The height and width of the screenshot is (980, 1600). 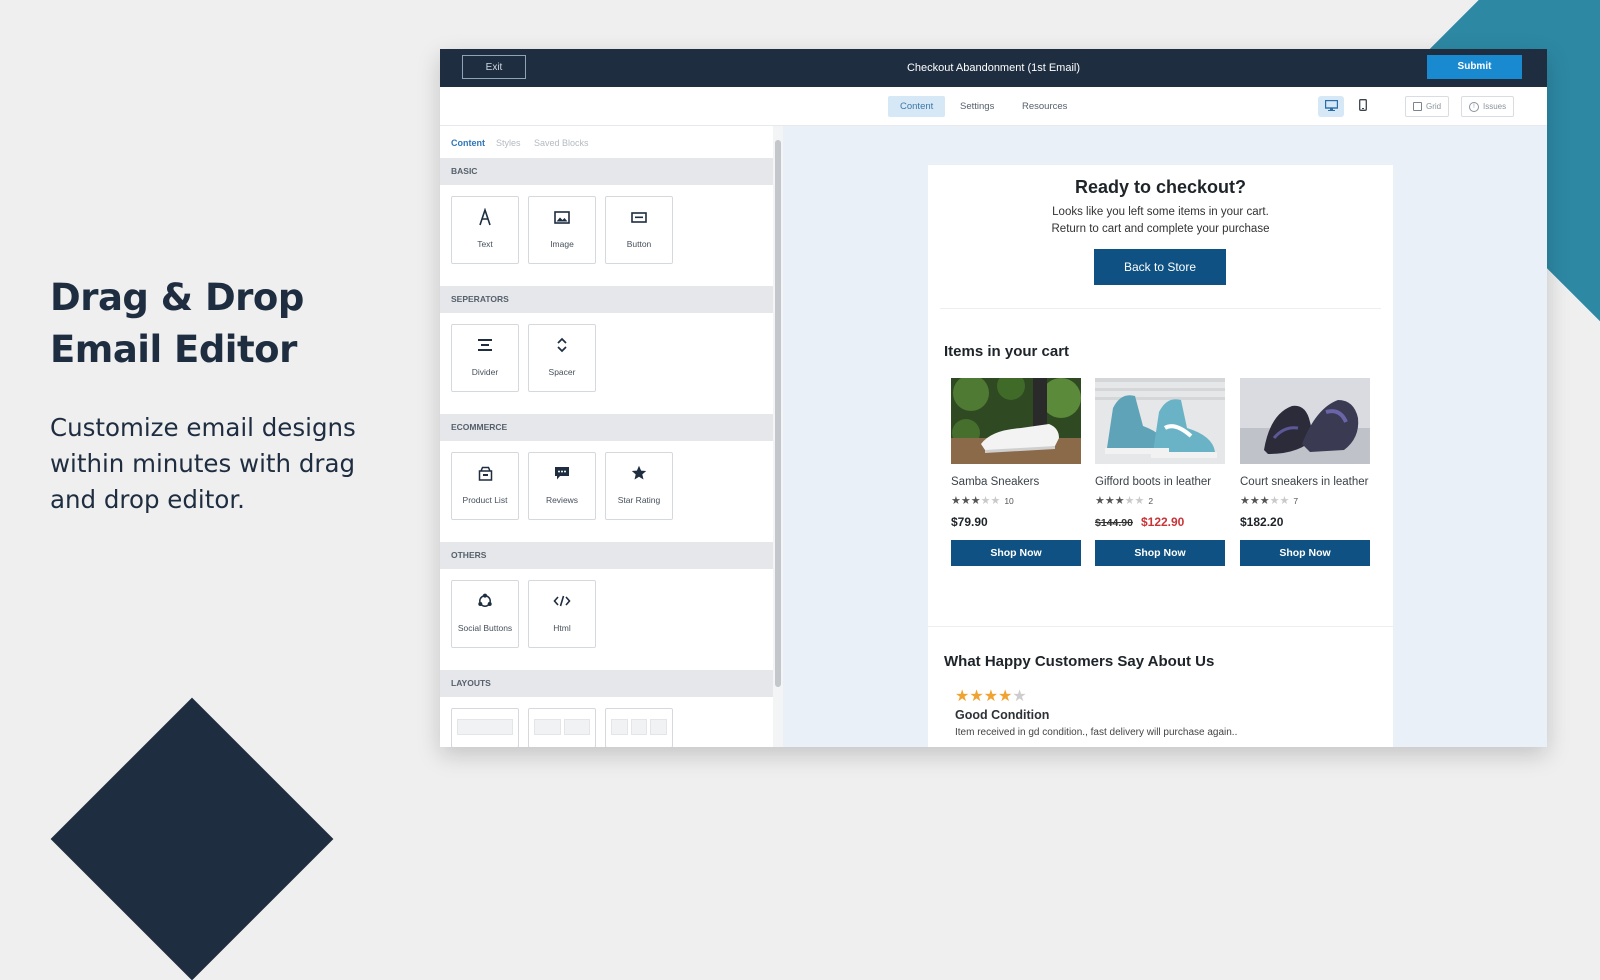 What do you see at coordinates (1016, 472) in the screenshot?
I see `product-card: Samba Sneakers ★★★★★ 10 $79.90 Shop Now` at bounding box center [1016, 472].